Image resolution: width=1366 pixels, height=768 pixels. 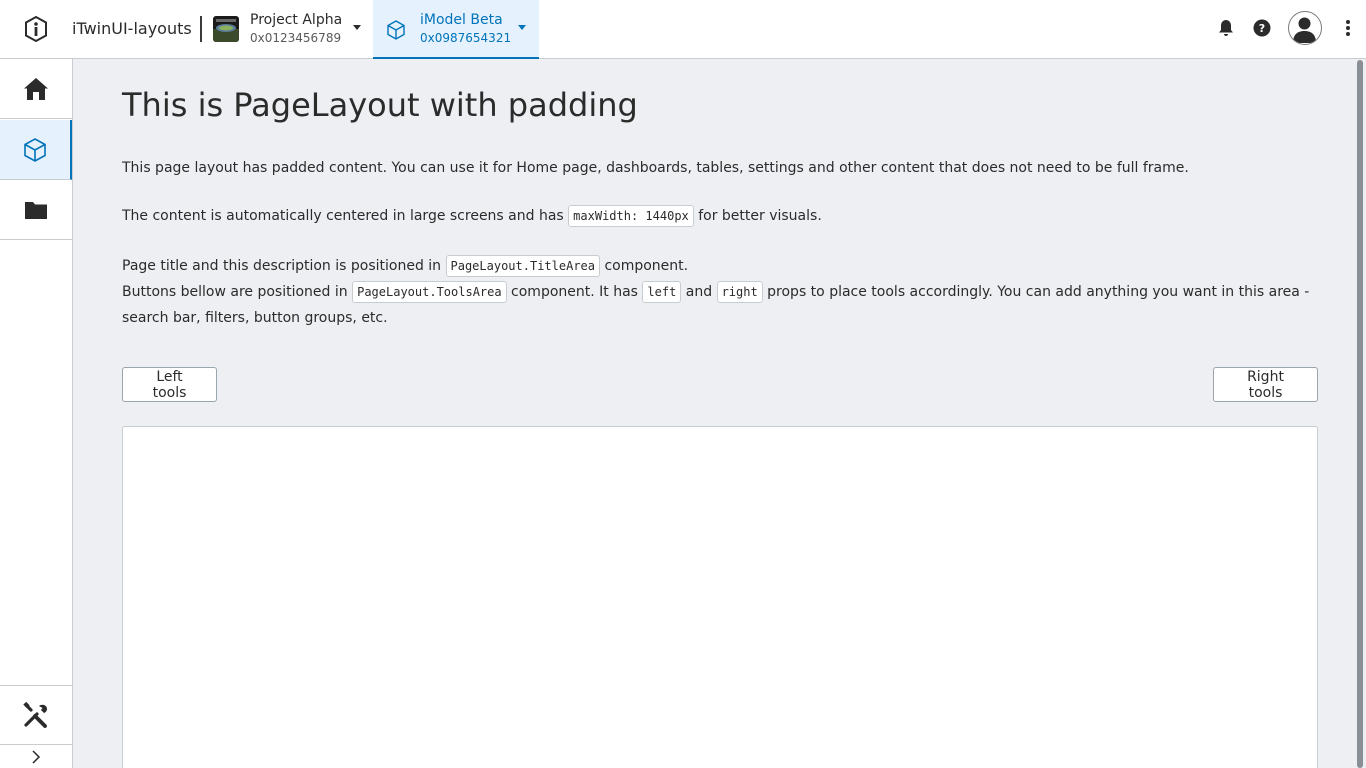 I want to click on sidebar-item-folder, so click(x=36, y=210).